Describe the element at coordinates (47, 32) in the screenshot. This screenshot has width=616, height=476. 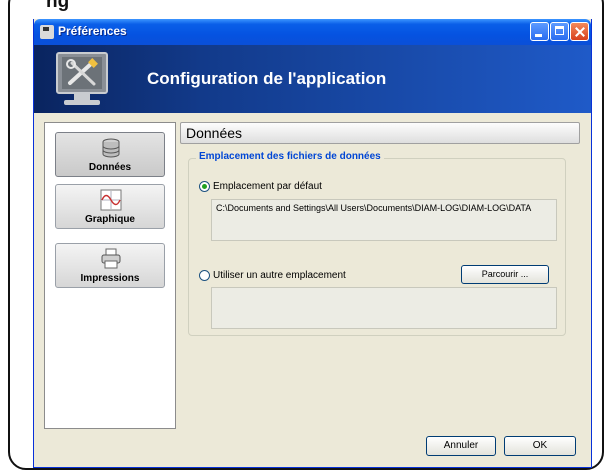
I see `settings-app-icon` at that location.